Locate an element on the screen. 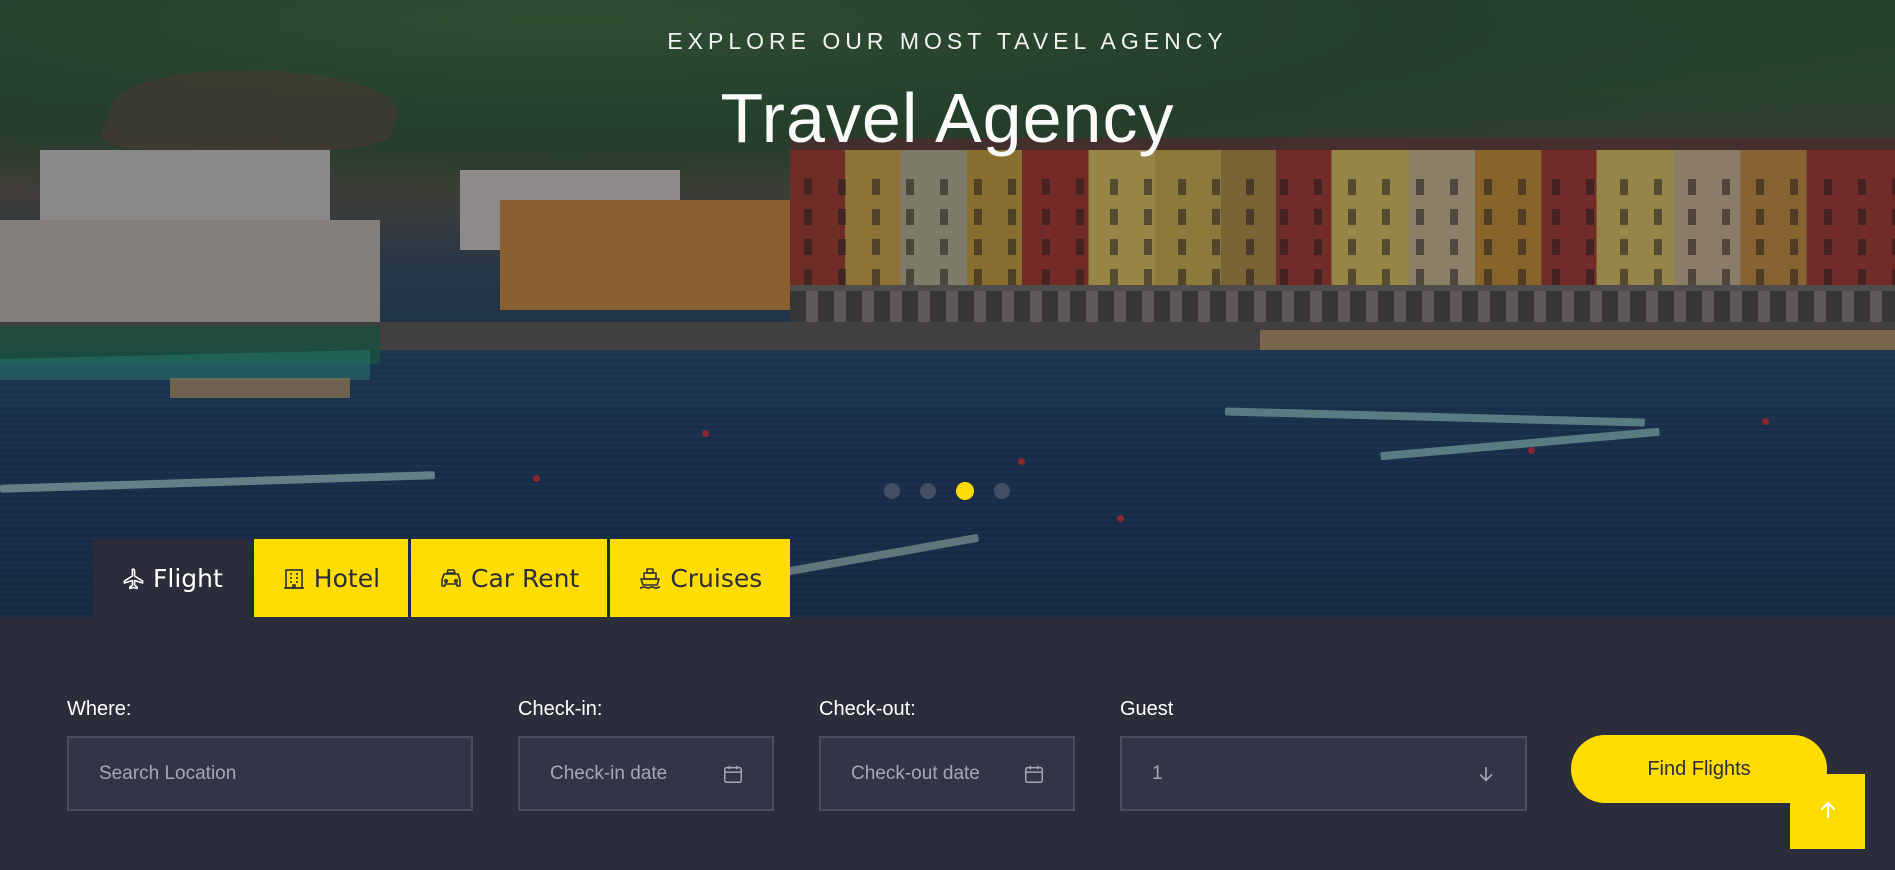 Image resolution: width=1895 pixels, height=870 pixels. tab-label: Flight is located at coordinates (188, 578).